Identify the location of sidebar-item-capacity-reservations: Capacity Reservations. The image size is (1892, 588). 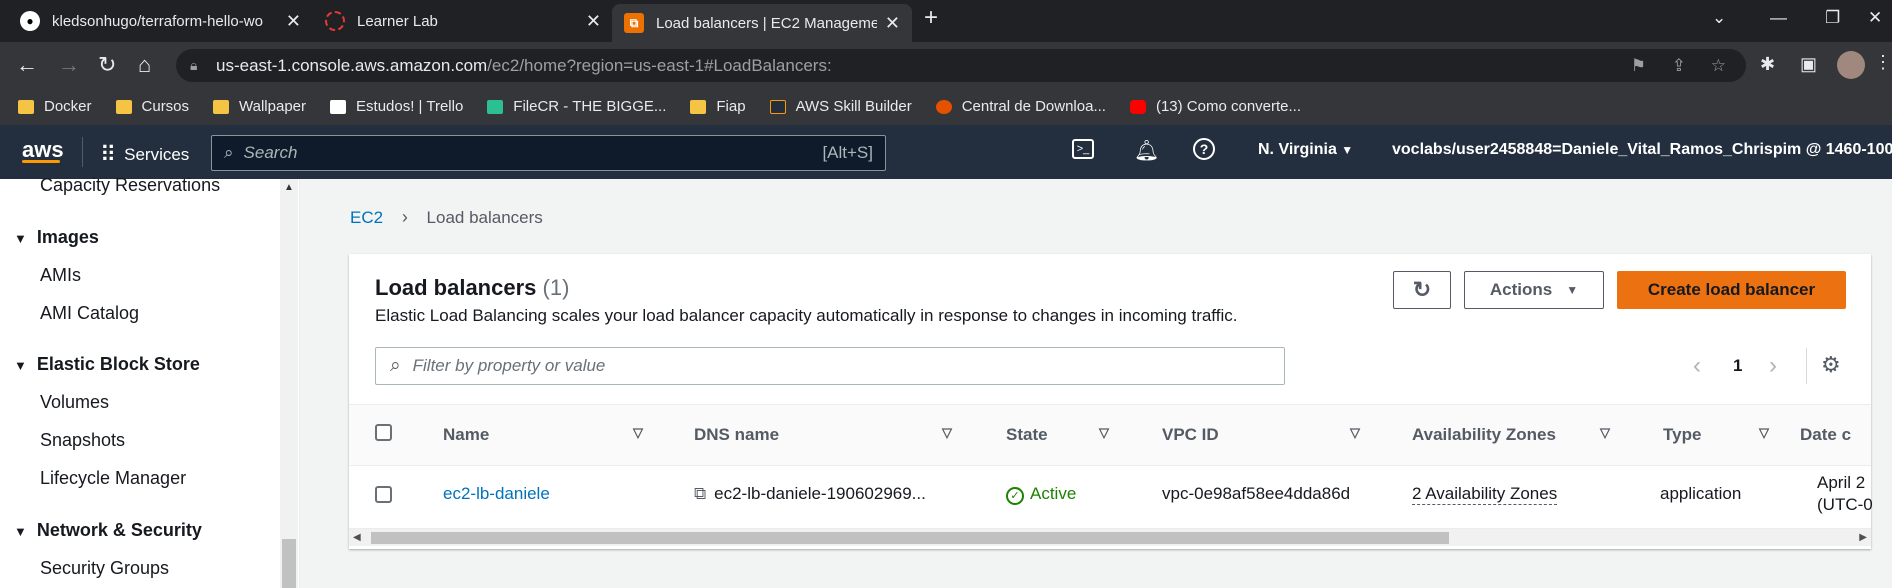
(130, 185).